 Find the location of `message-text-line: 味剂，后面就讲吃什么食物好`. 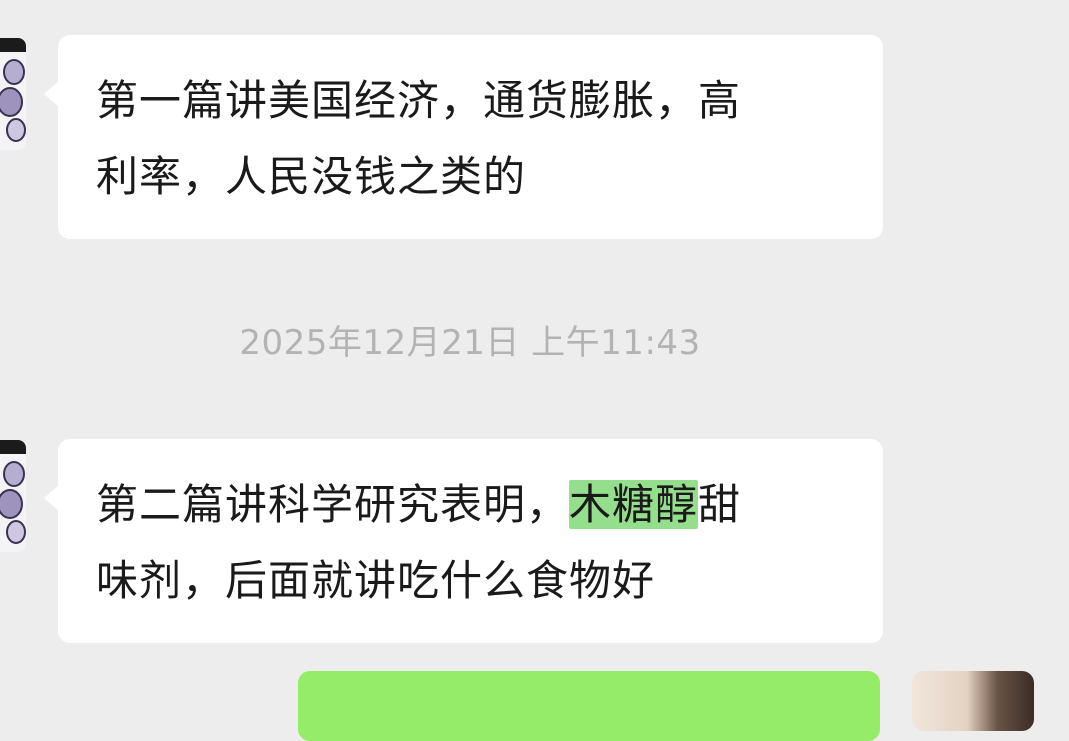

message-text-line: 味剂，后面就讲吃什么食物好 is located at coordinates (376, 580).